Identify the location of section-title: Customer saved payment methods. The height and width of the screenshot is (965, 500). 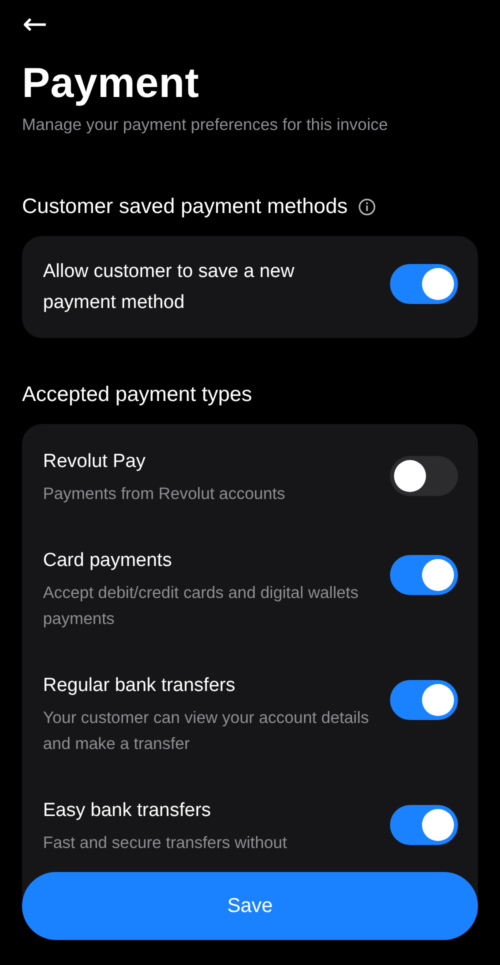
(185, 207).